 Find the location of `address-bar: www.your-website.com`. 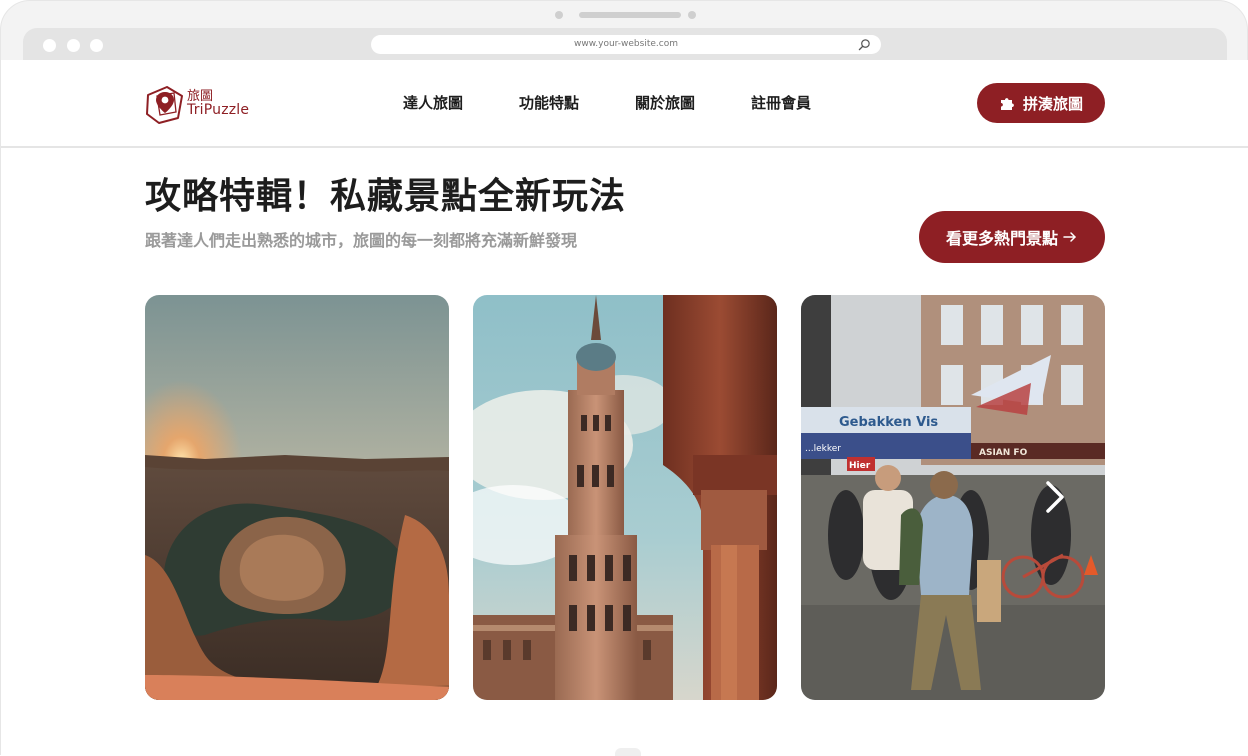

address-bar: www.your-website.com is located at coordinates (626, 44).